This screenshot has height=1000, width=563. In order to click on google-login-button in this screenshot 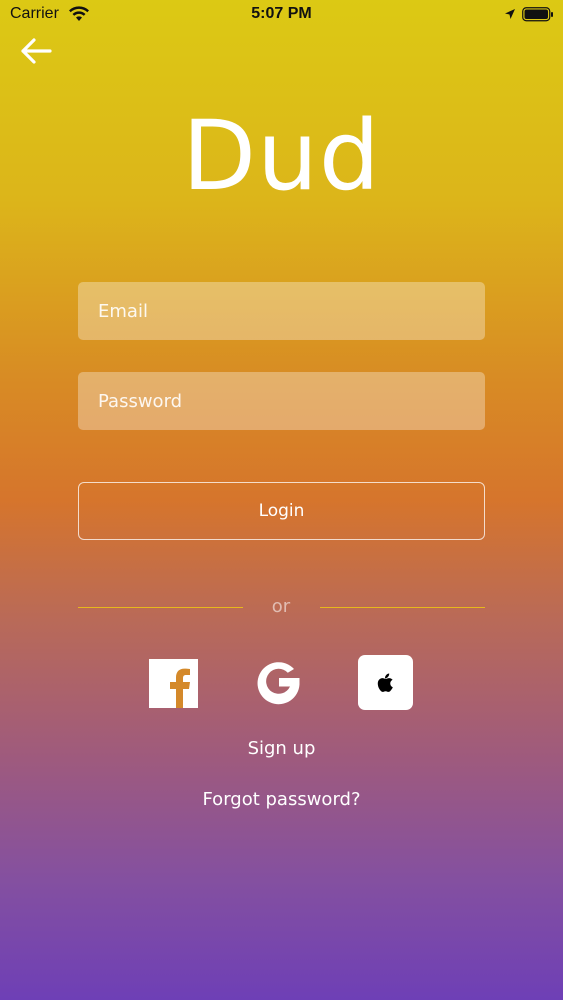, I will do `click(278, 682)`.